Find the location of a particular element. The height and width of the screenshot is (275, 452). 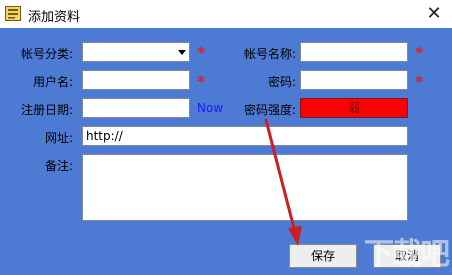

close-icon: ✕ is located at coordinates (434, 14).